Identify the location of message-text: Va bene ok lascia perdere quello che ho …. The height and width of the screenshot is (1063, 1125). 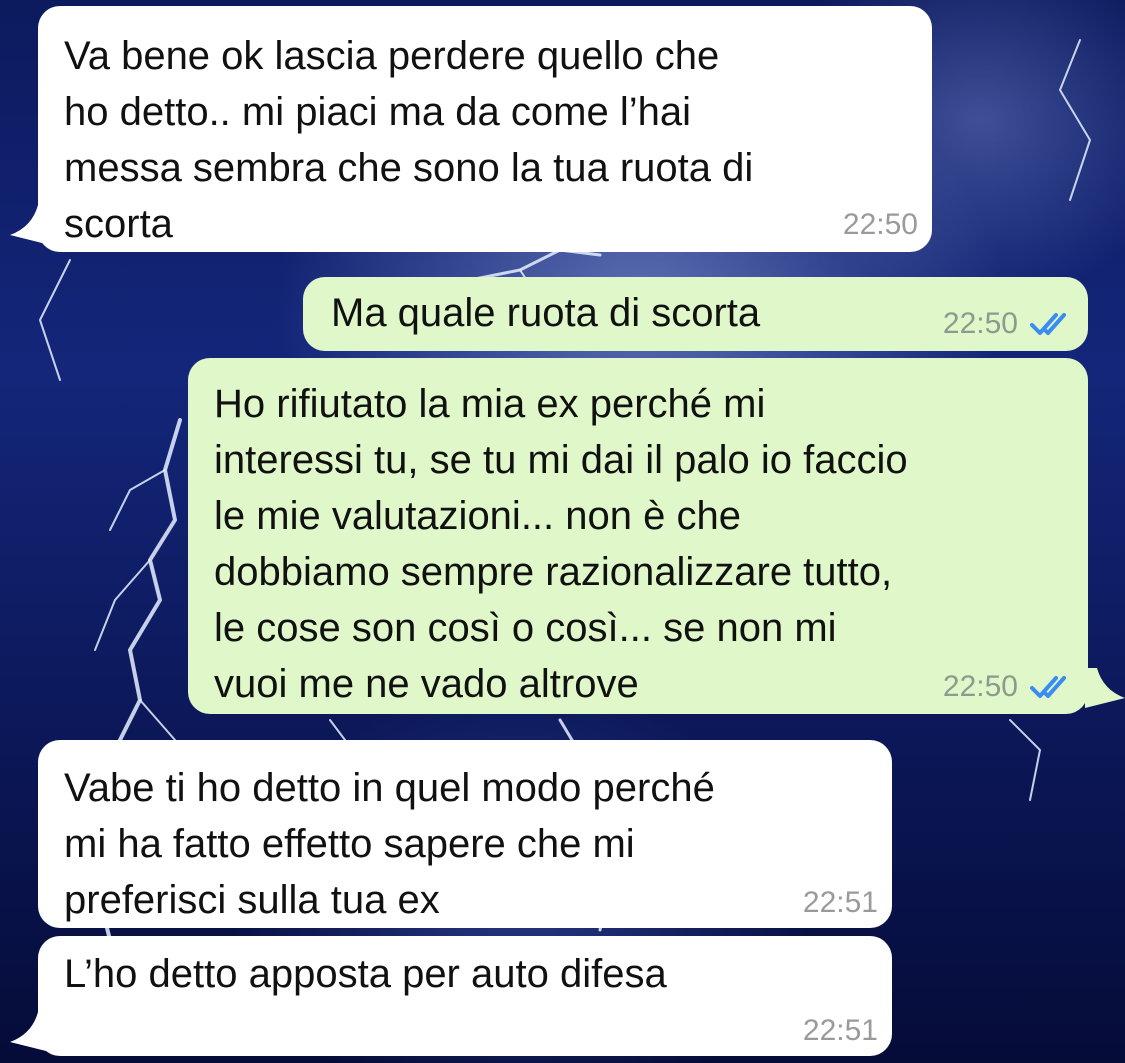
(409, 140).